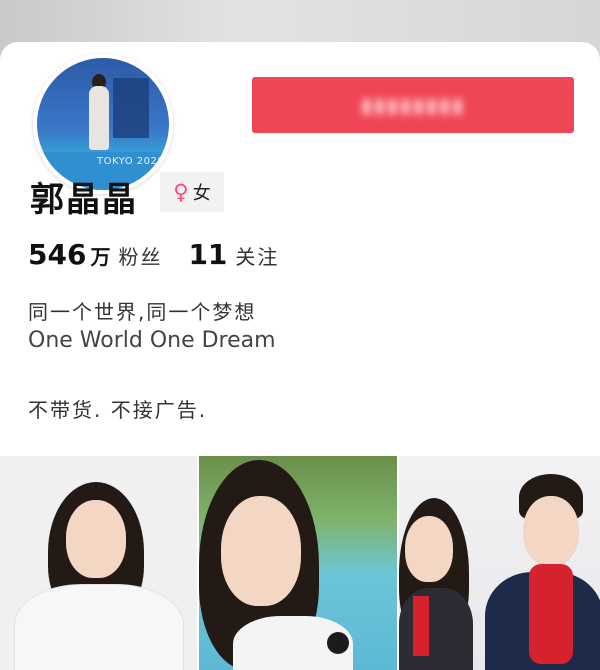 This screenshot has height=670, width=600. Describe the element at coordinates (257, 257) in the screenshot. I see `following-label: 关注` at that location.